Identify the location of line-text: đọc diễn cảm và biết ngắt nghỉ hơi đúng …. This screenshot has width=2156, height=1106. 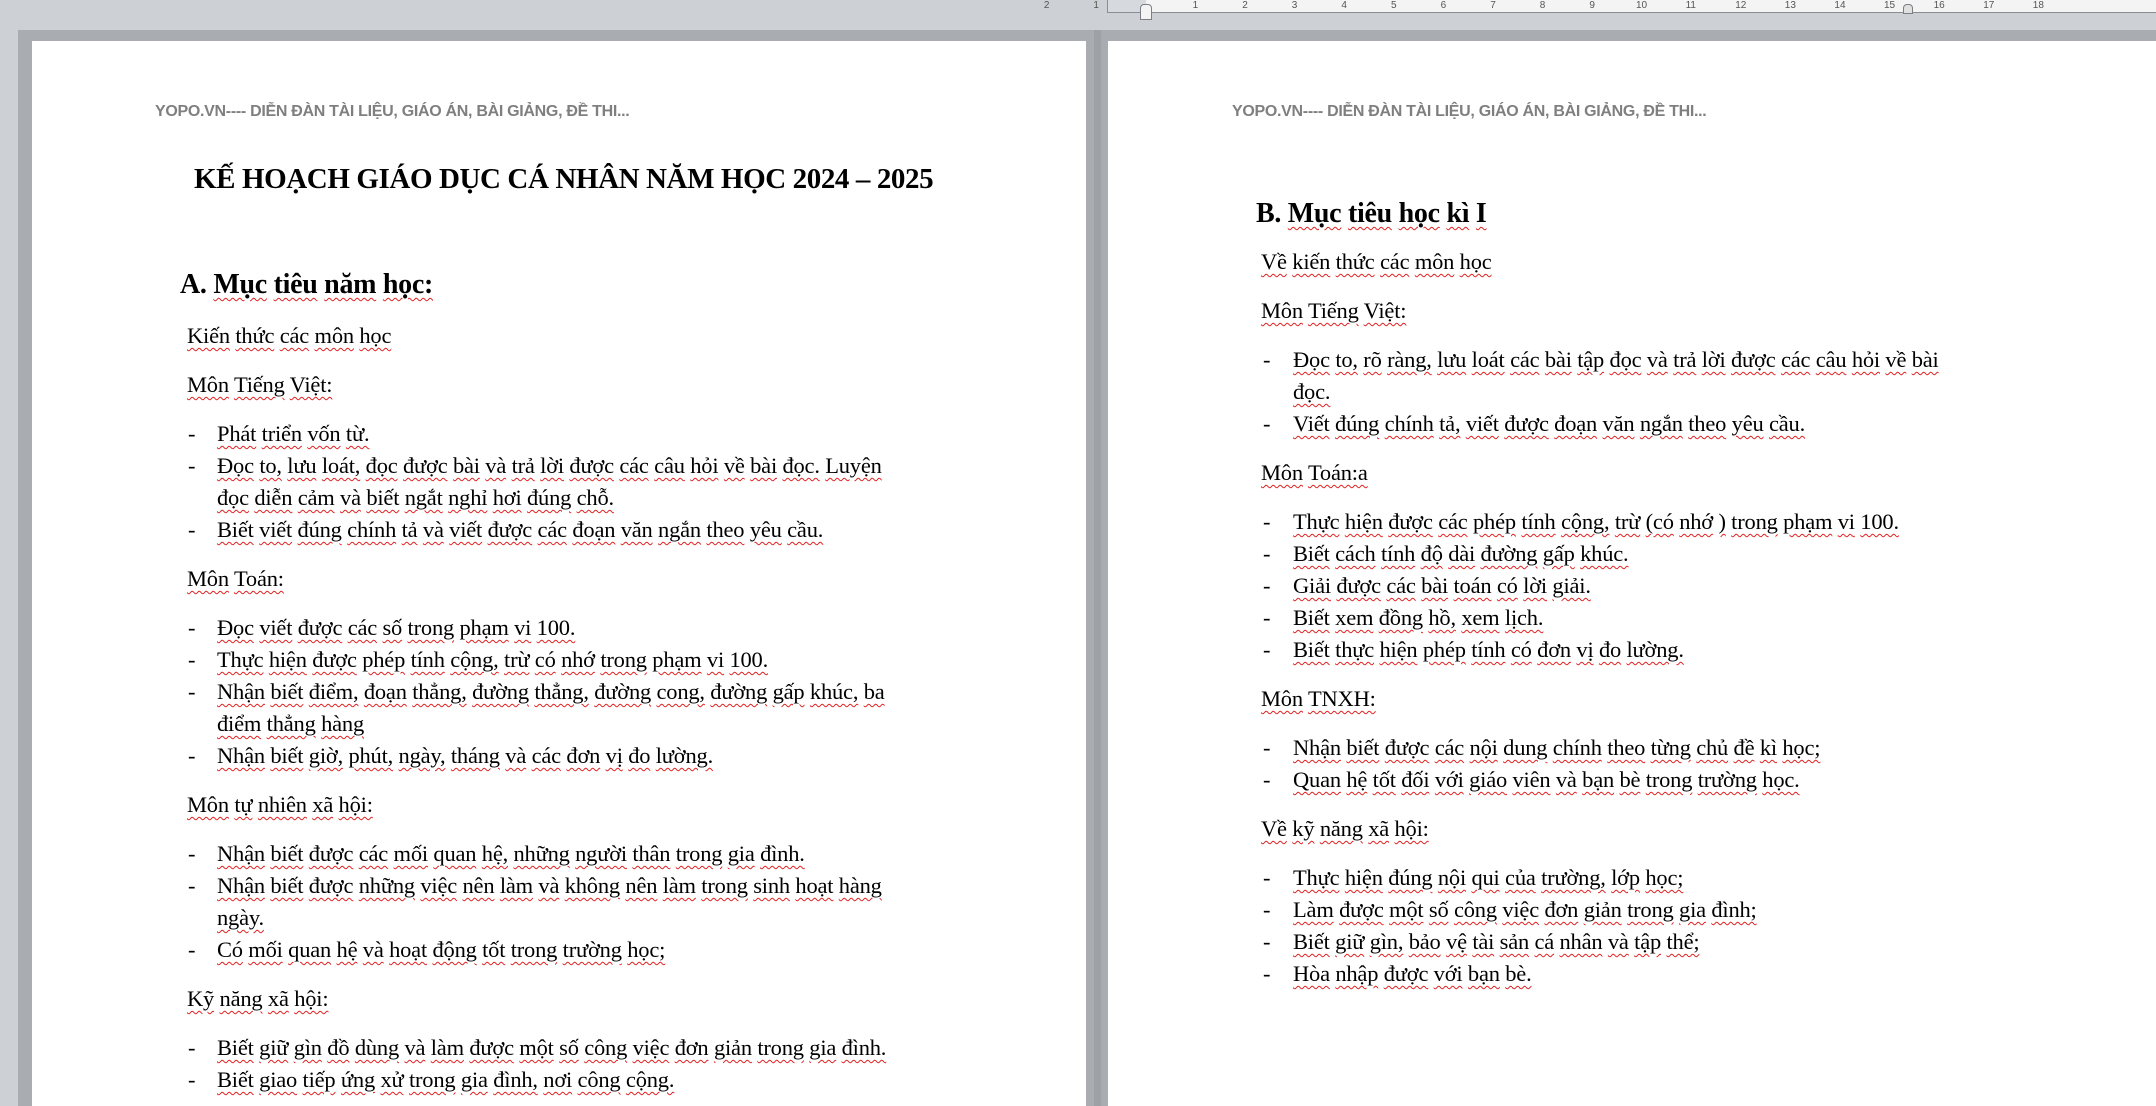
(415, 497).